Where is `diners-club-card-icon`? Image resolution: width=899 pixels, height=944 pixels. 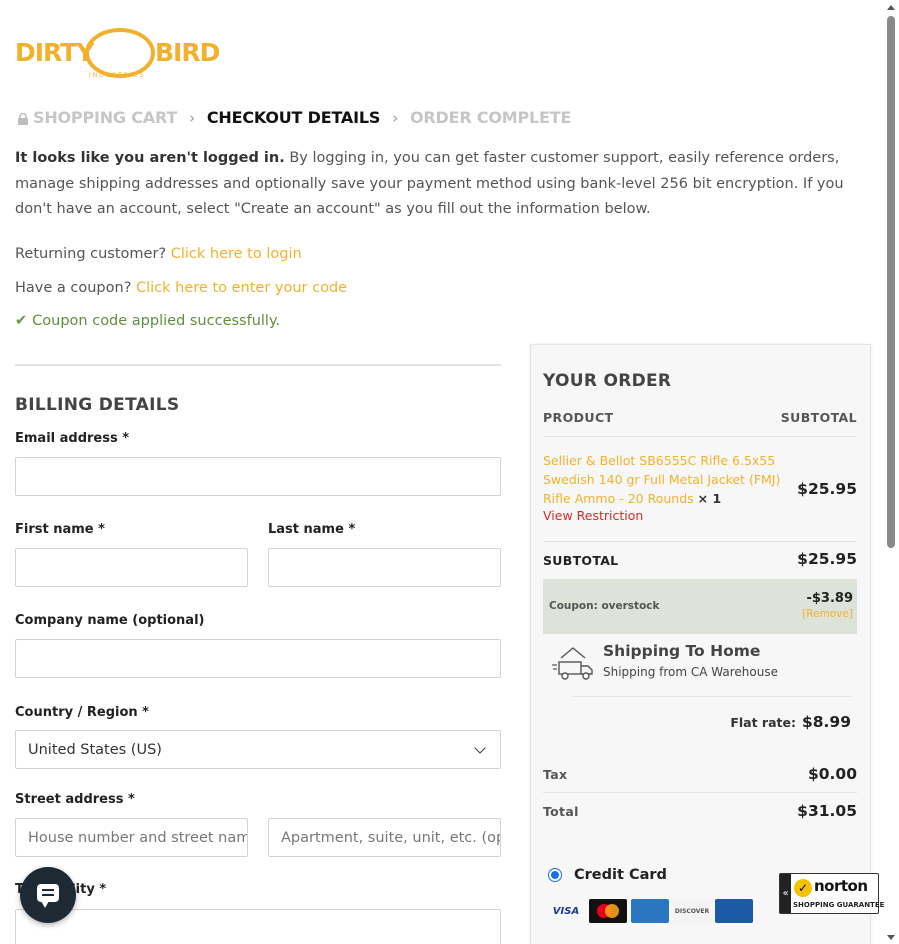
diners-club-card-icon is located at coordinates (734, 911).